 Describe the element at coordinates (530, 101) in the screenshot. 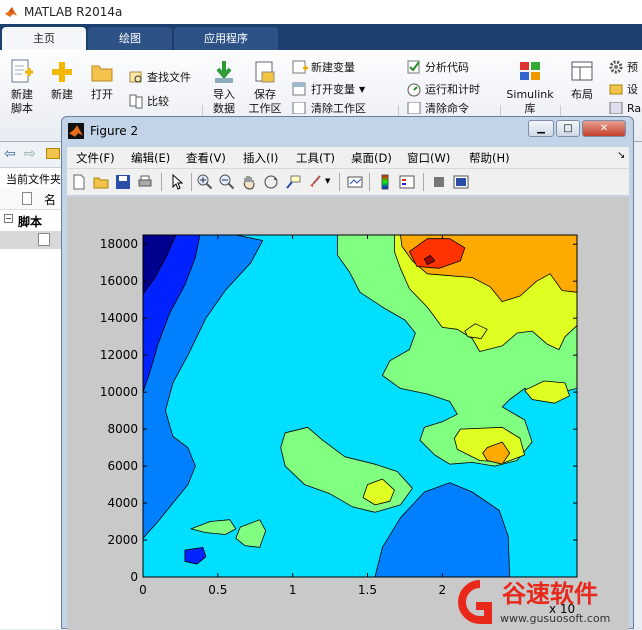

I see `simulink-label: Simulink 库` at that location.